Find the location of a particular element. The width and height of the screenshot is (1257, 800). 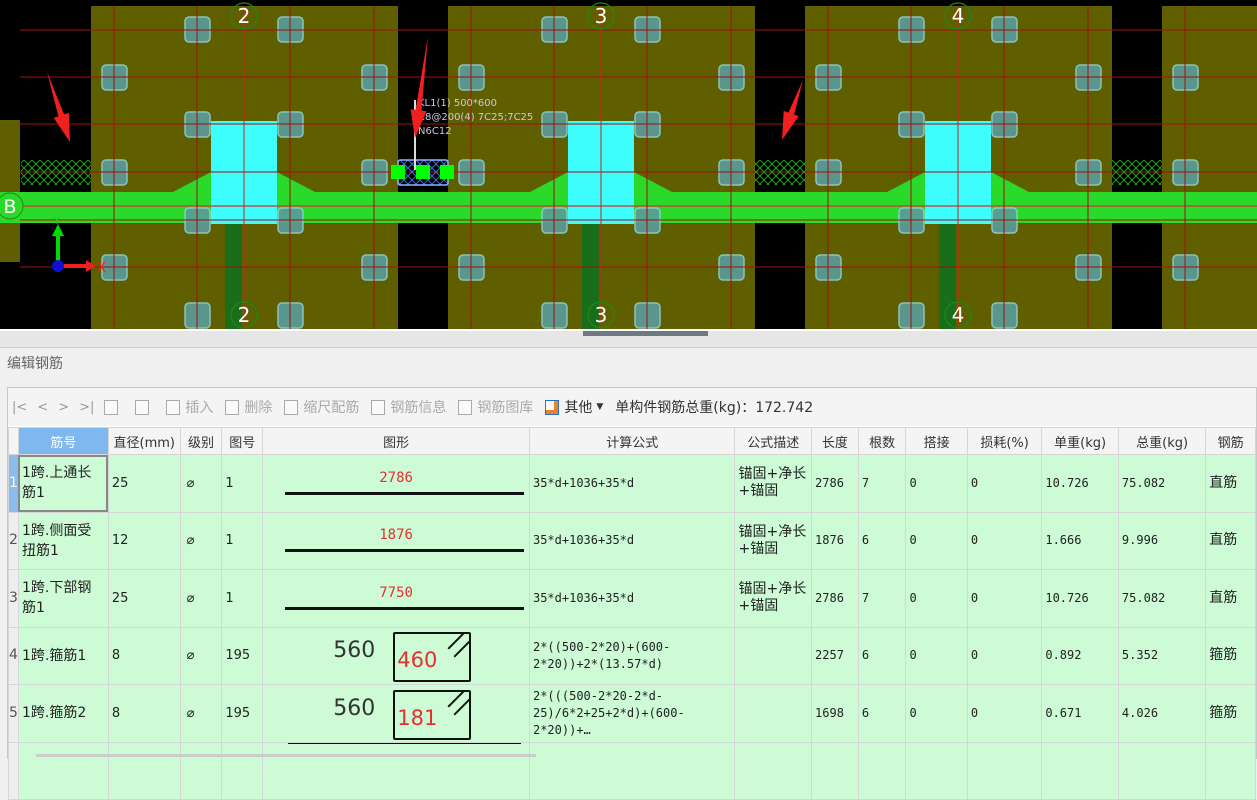

diameter-cell: 25 is located at coordinates (144, 483).